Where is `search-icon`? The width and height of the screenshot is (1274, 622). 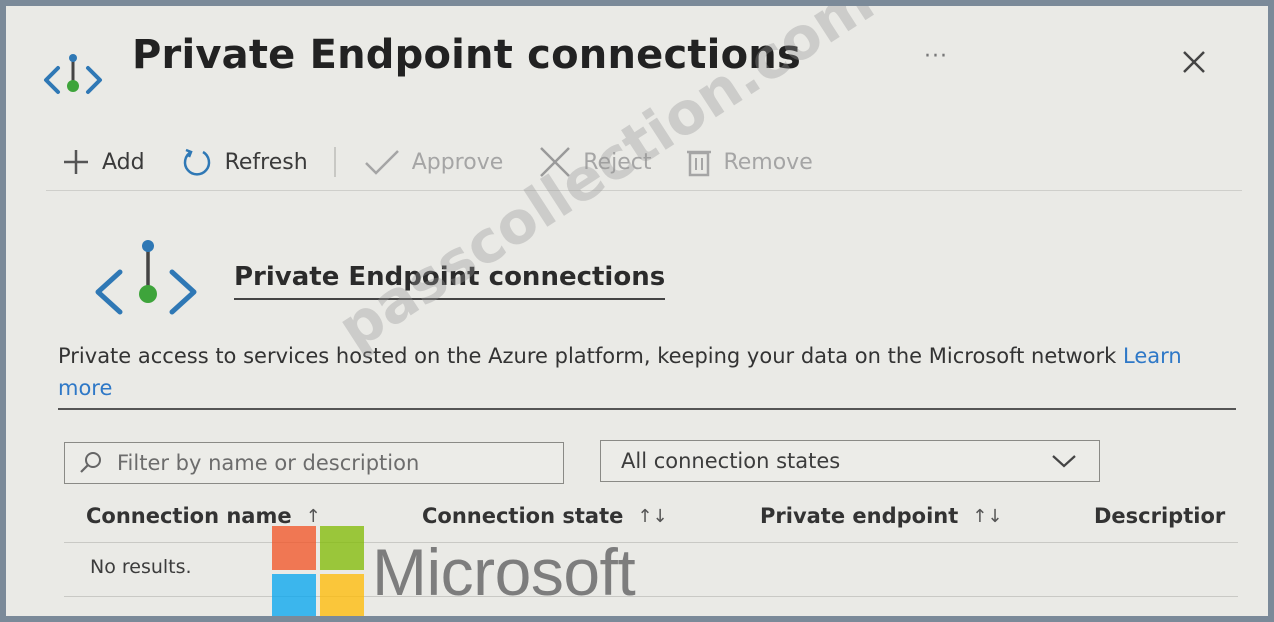
search-icon is located at coordinates (90, 462).